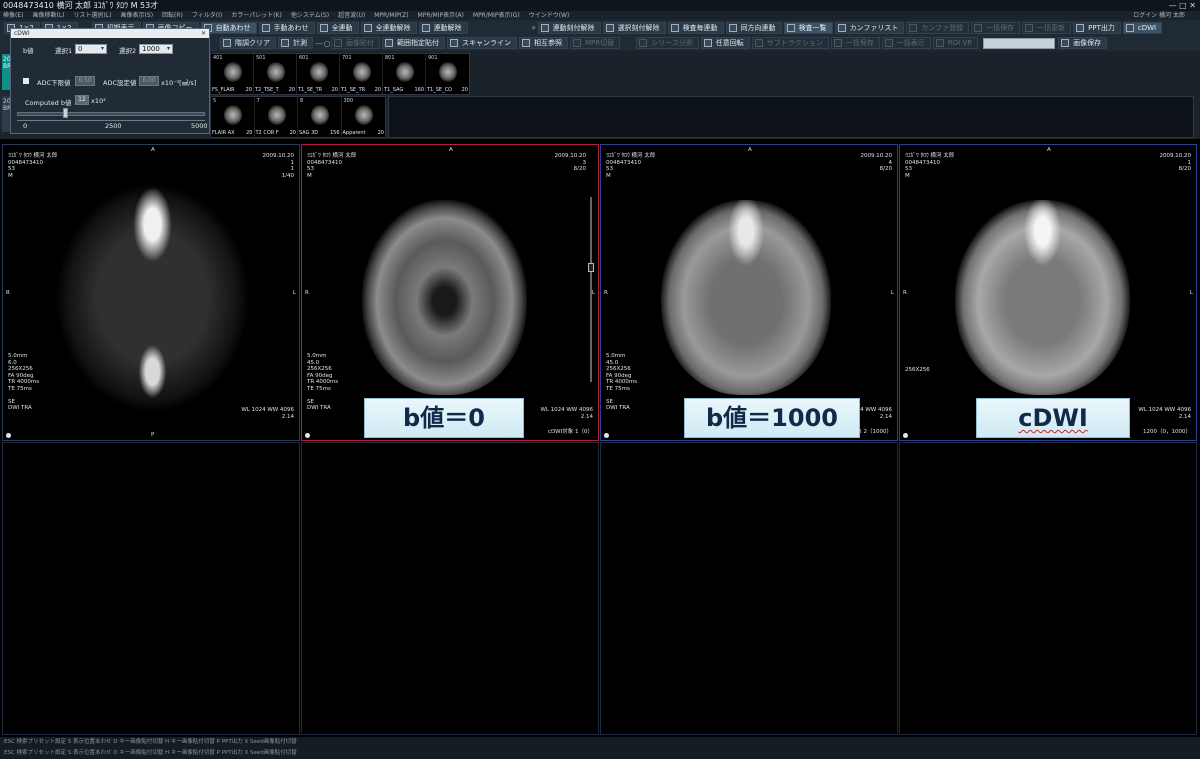 This screenshot has height=759, width=1200. I want to click on computed-b-input: 12, so click(82, 100).